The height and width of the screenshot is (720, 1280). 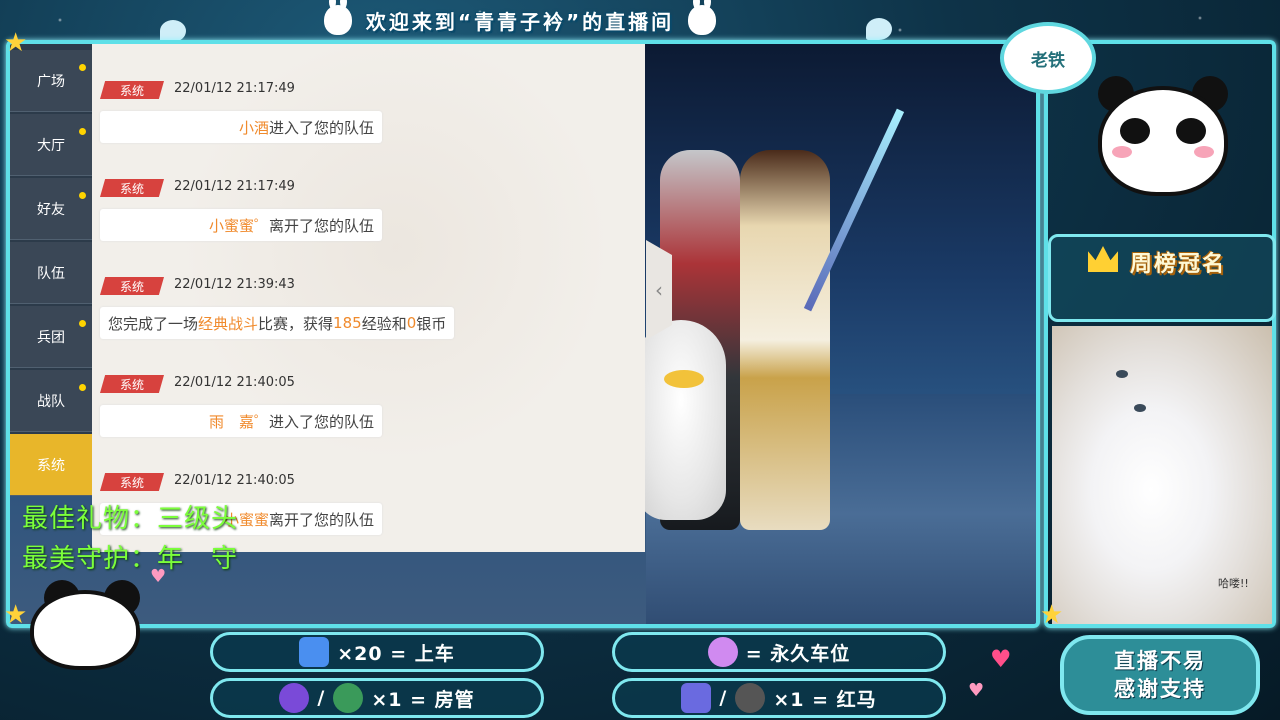 I want to click on gift-rule-board: ×20 = 上车, so click(x=377, y=652).